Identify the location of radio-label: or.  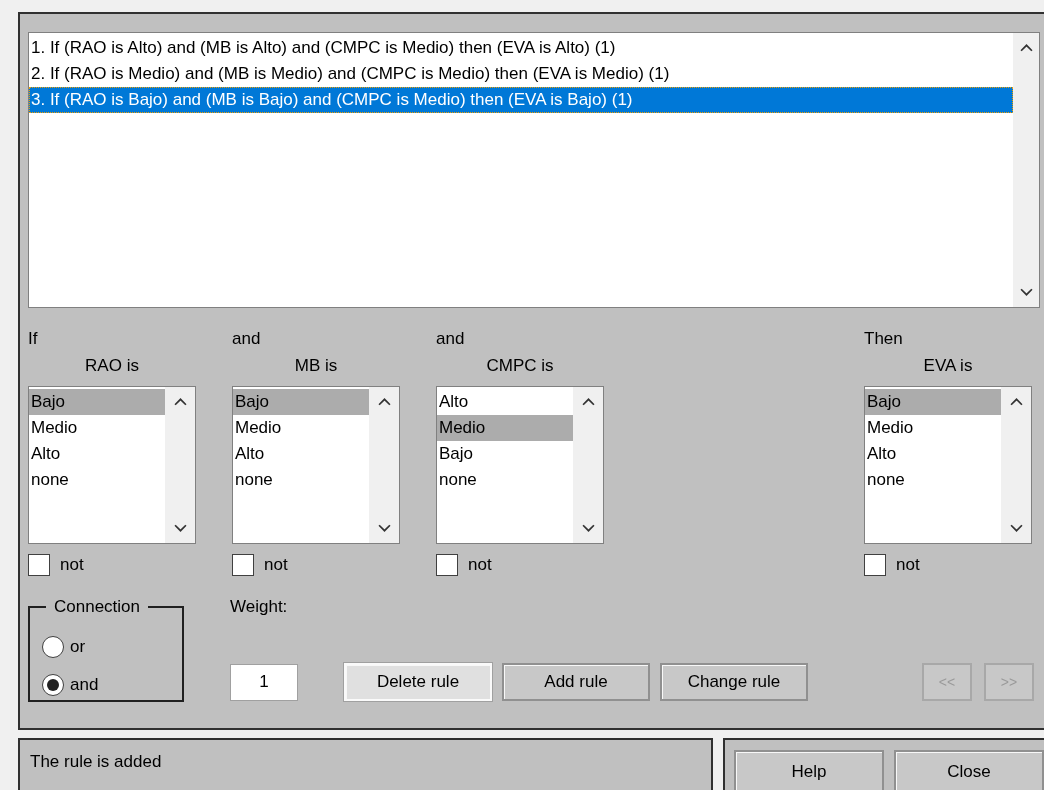
(78, 647).